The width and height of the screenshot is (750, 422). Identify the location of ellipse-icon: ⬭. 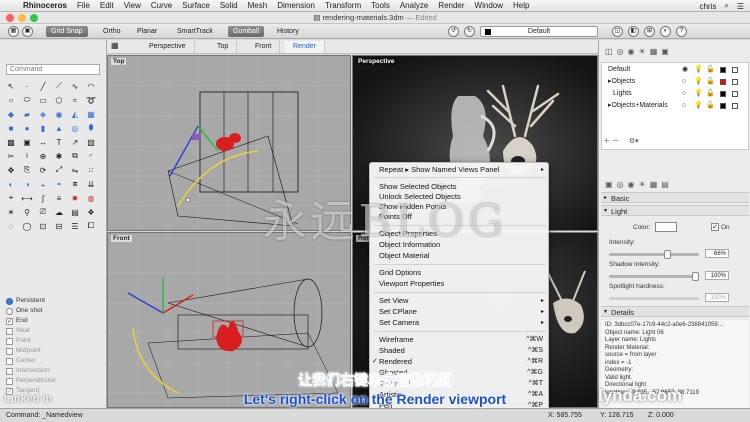
(27, 100).